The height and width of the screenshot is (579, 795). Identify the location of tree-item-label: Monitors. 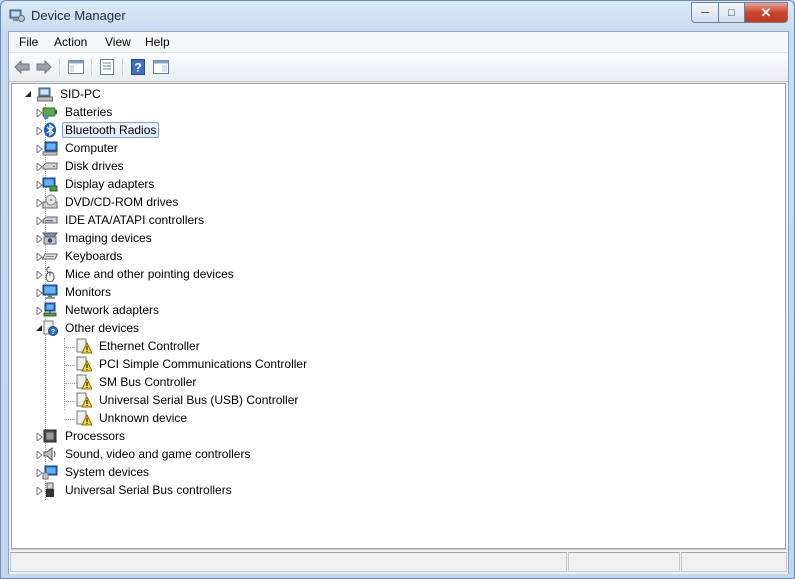
(88, 292).